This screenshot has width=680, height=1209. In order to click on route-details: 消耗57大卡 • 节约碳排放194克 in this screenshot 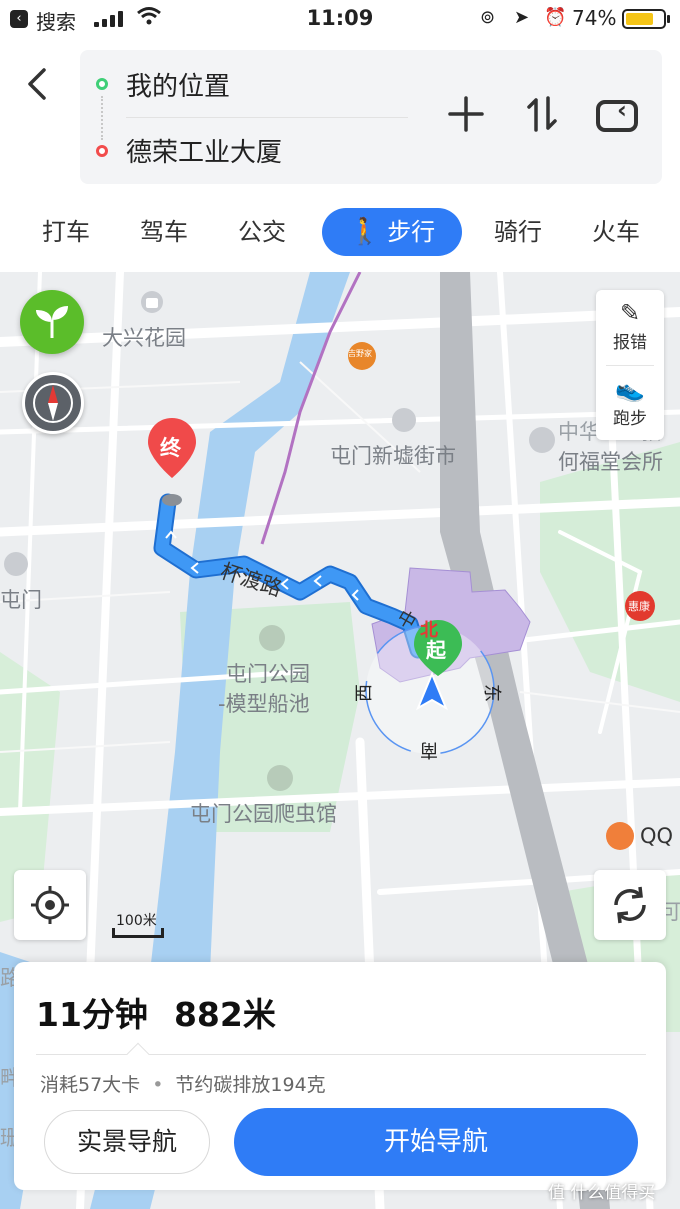, I will do `click(183, 1083)`.